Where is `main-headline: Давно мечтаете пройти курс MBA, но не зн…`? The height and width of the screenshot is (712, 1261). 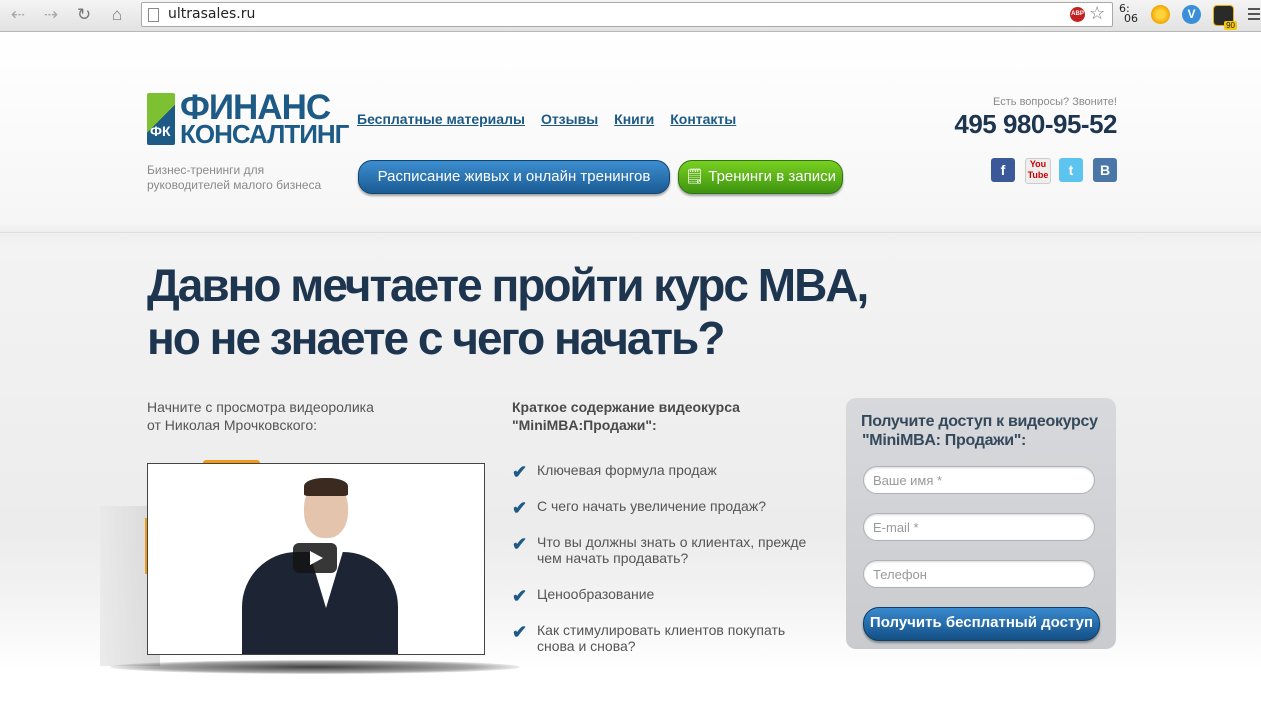 main-headline: Давно мечтаете пройти курс MBA, но не зн… is located at coordinates (508, 312).